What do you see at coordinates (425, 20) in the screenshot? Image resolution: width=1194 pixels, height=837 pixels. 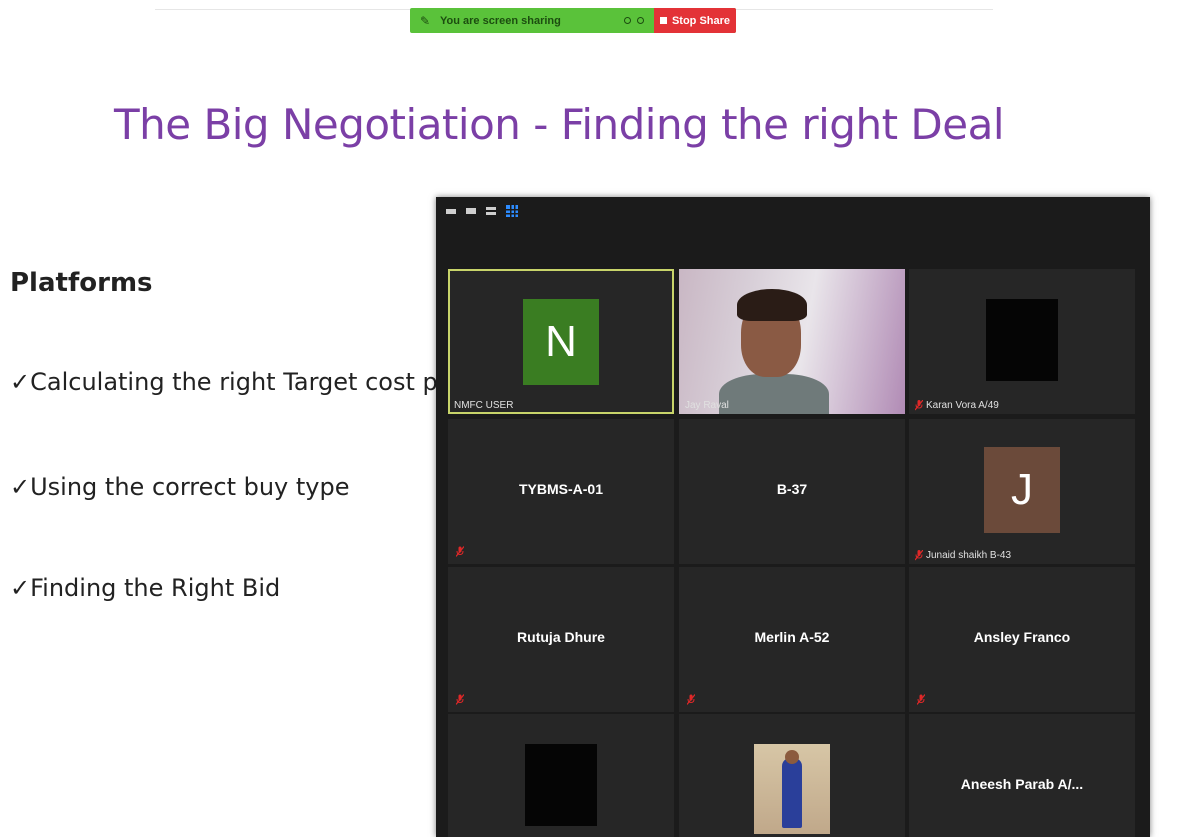 I see `share-status-icon: ✎` at bounding box center [425, 20].